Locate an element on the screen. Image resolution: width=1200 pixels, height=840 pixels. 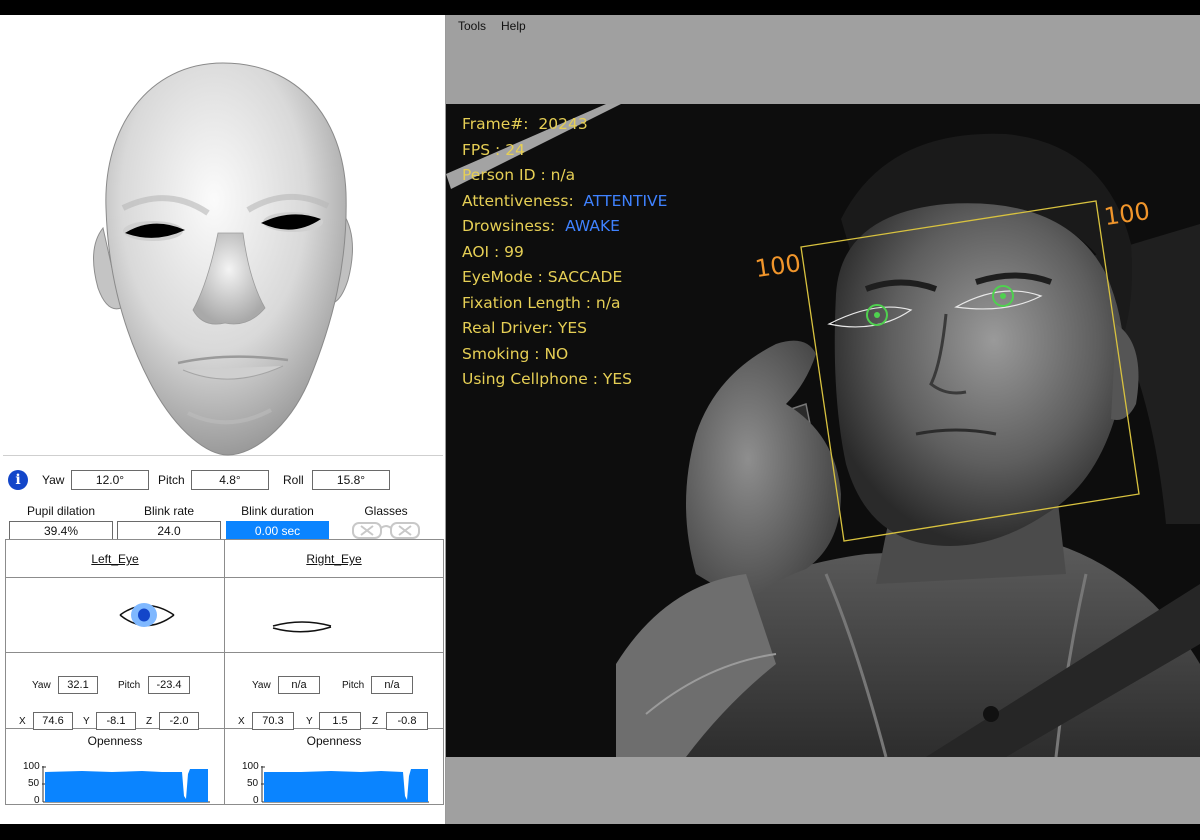
left-eye-openness-chart is located at coordinates (126, 784).